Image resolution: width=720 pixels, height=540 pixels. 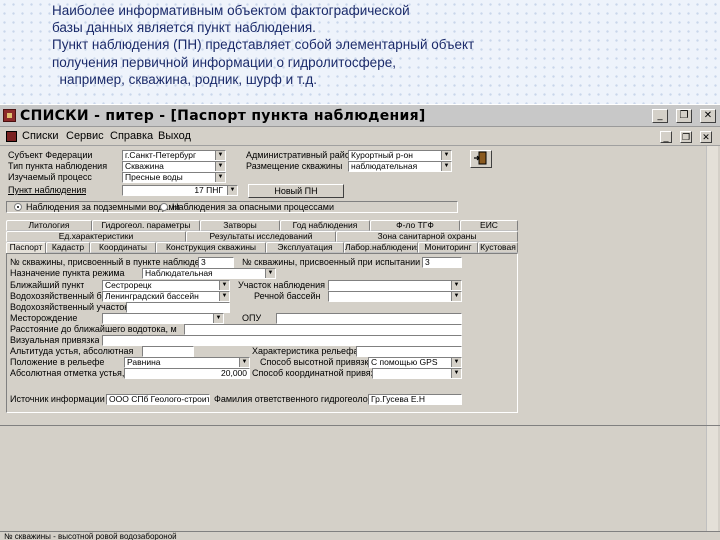 What do you see at coordinates (369, 318) in the screenshot?
I see `opu-field` at bounding box center [369, 318].